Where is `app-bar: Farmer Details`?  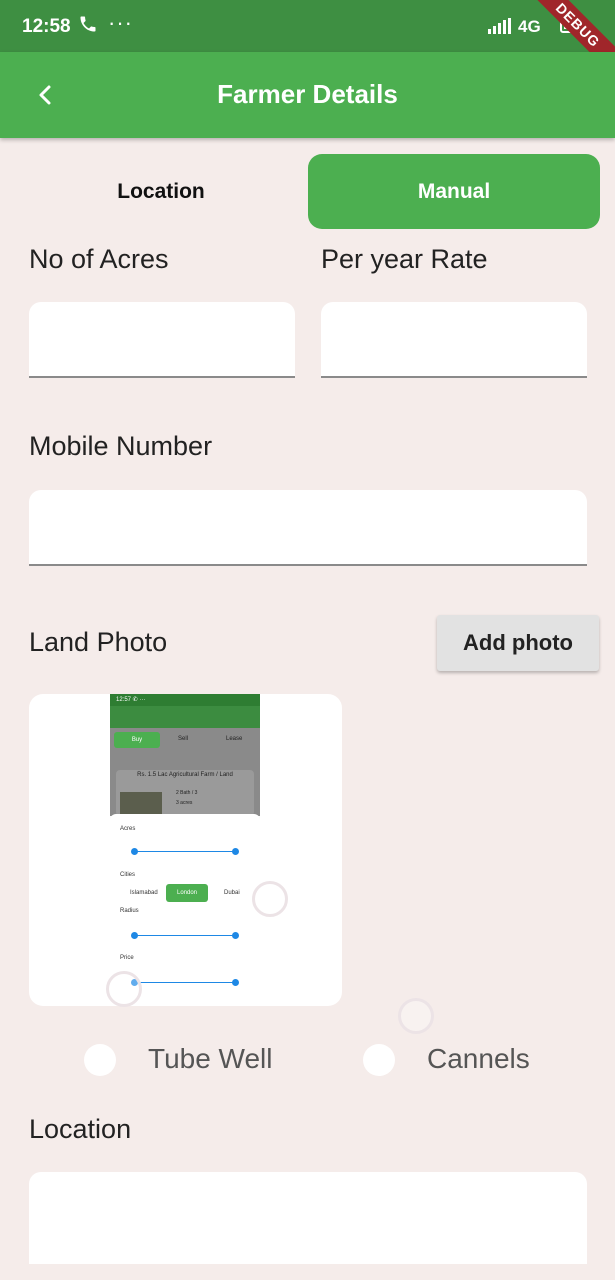 app-bar: Farmer Details is located at coordinates (307, 95).